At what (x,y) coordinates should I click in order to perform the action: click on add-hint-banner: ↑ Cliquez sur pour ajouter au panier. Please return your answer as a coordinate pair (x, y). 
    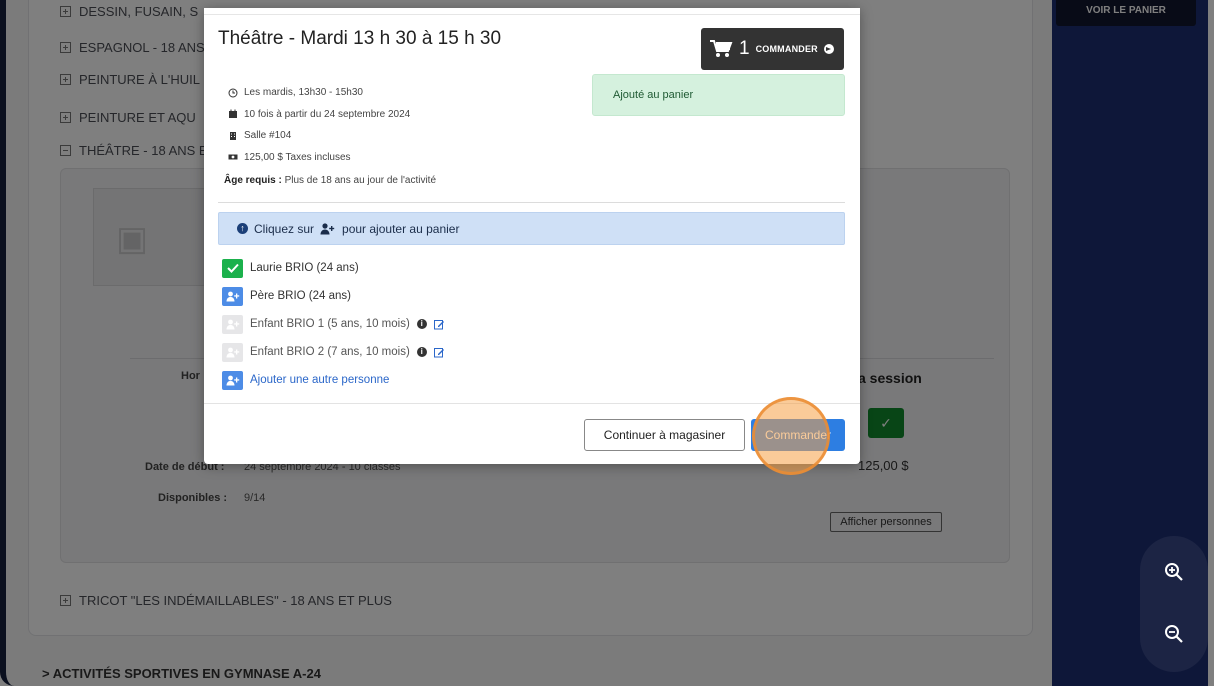
    Looking at the image, I should click on (531, 228).